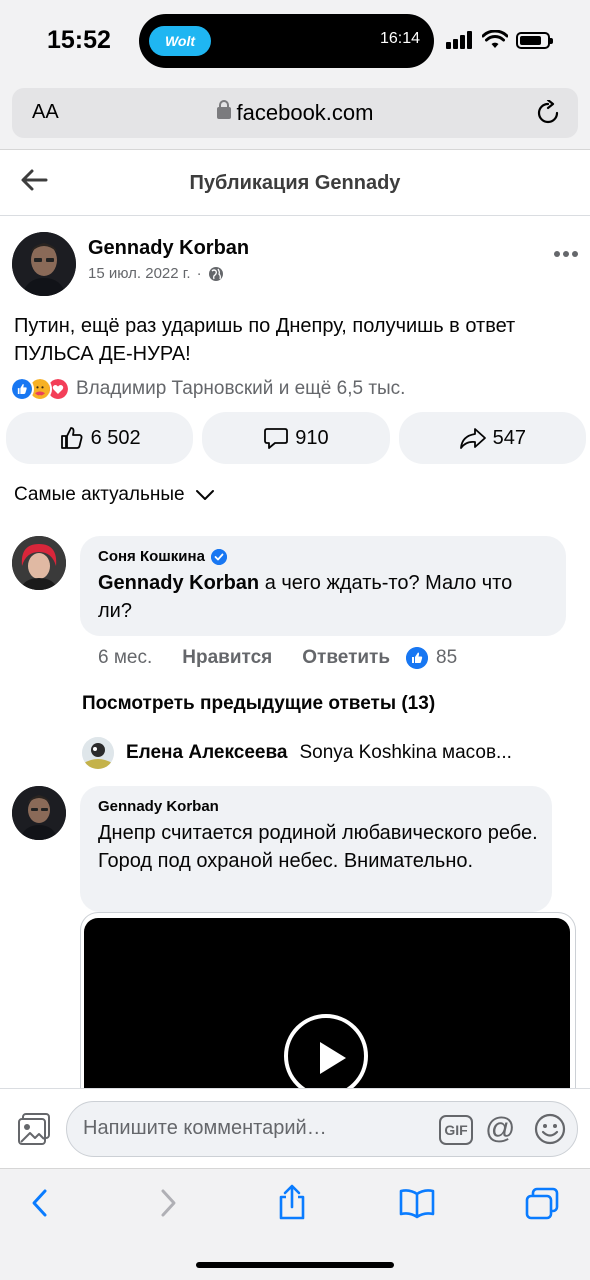 The image size is (590, 1280). I want to click on comment-button: 910, so click(296, 438).